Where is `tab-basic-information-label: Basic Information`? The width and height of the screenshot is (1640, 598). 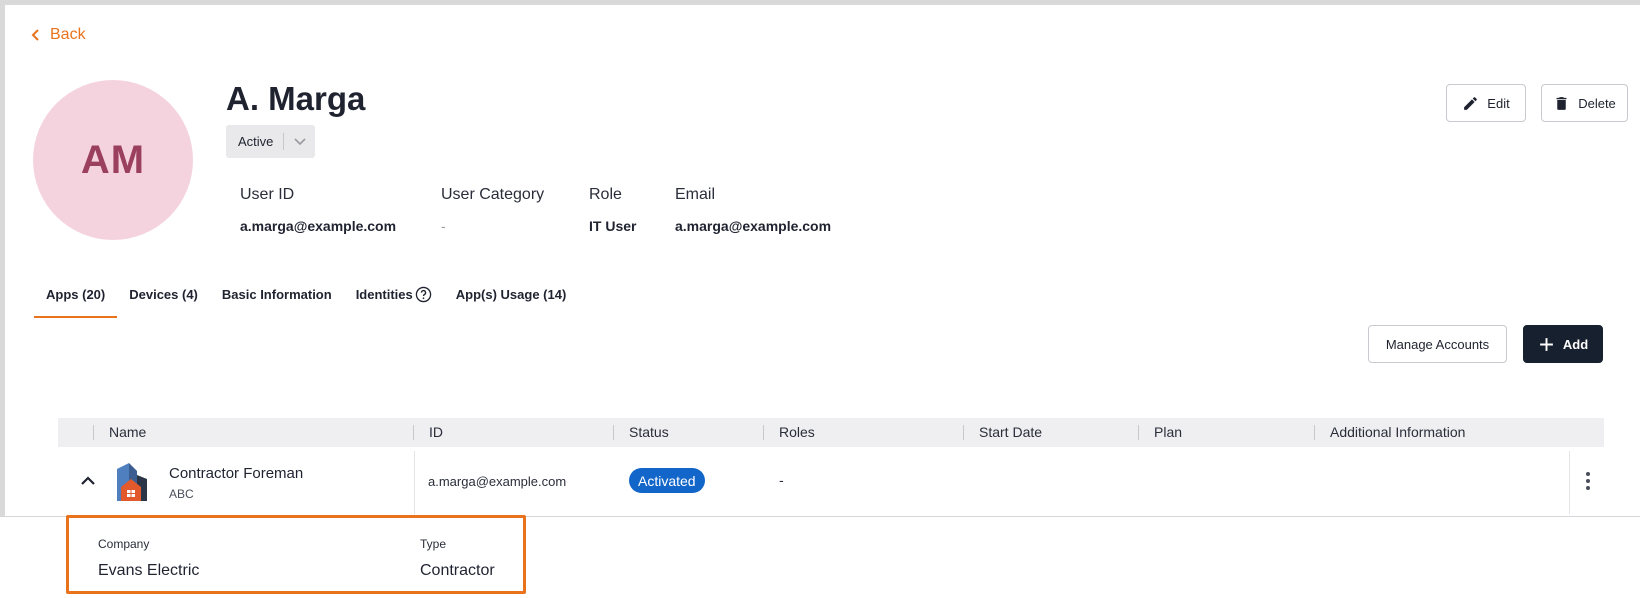
tab-basic-information-label: Basic Information is located at coordinates (276, 294).